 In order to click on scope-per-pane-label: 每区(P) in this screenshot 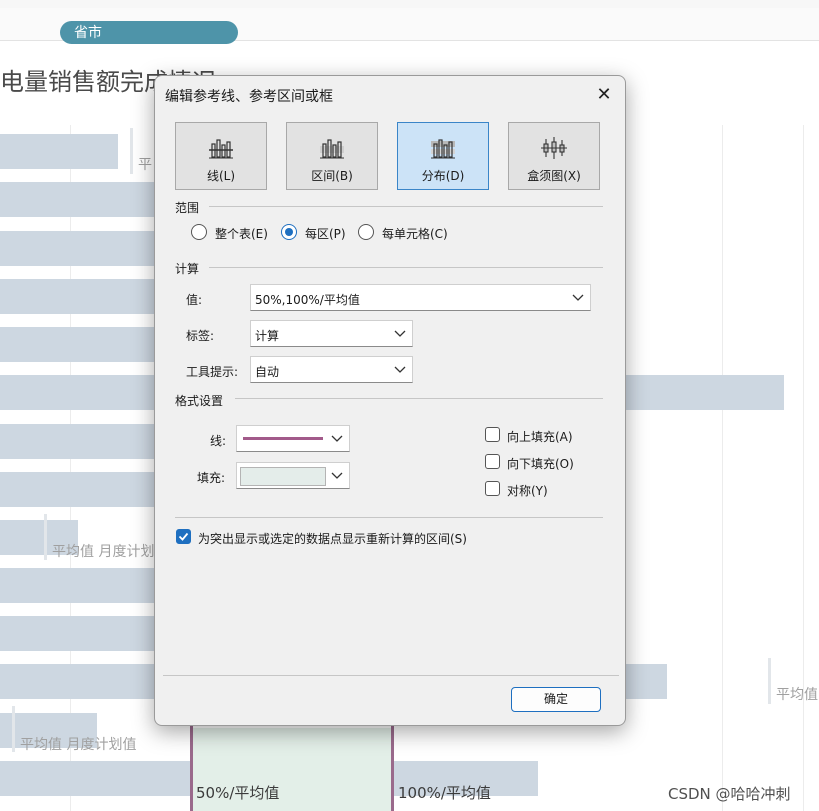, I will do `click(325, 234)`.